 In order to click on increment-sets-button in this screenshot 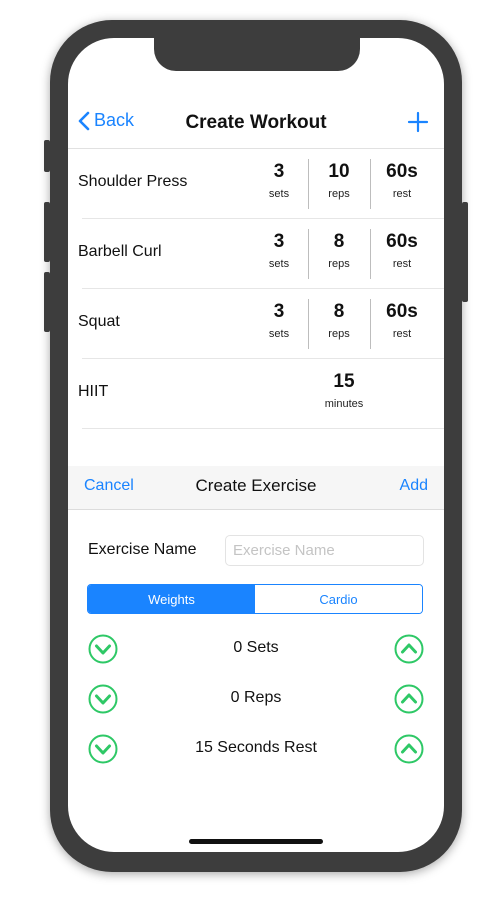, I will do `click(409, 649)`.